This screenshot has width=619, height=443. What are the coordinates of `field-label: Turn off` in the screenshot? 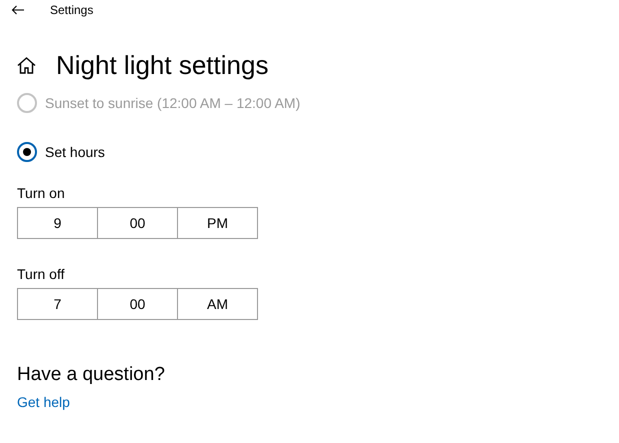 It's located at (41, 274).